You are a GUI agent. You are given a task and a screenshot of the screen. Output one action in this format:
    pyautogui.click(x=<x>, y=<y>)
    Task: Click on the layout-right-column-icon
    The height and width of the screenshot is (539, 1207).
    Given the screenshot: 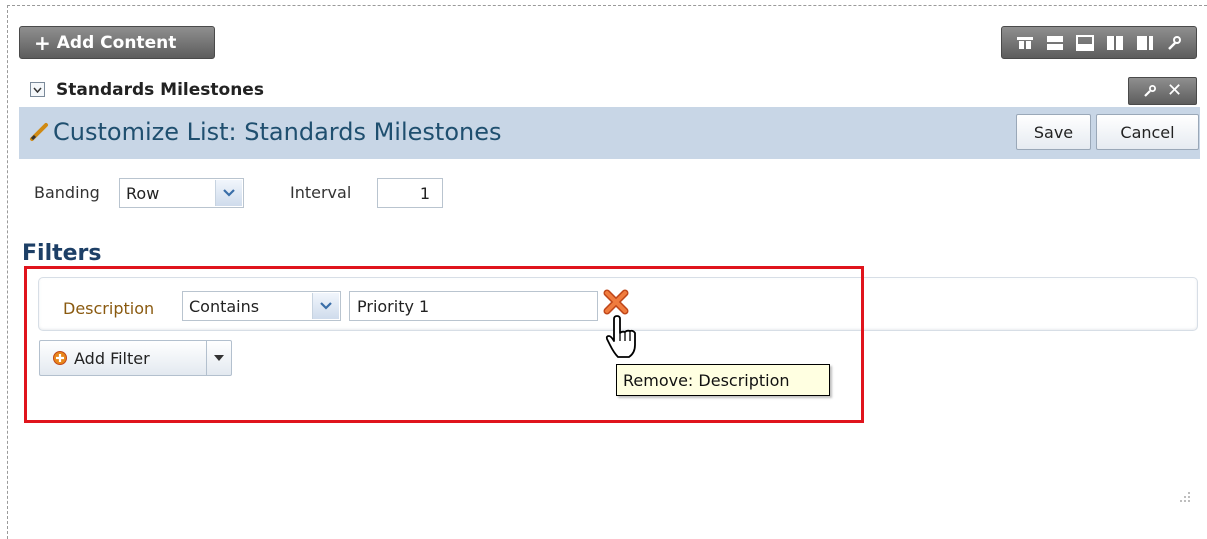 What is the action you would take?
    pyautogui.click(x=1145, y=43)
    